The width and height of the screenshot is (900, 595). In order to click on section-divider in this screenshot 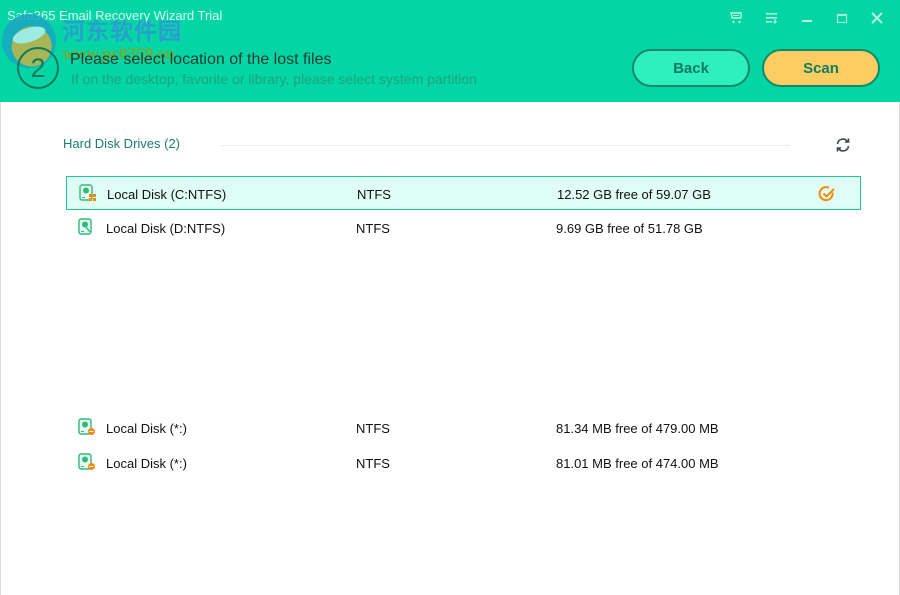, I will do `click(505, 145)`.